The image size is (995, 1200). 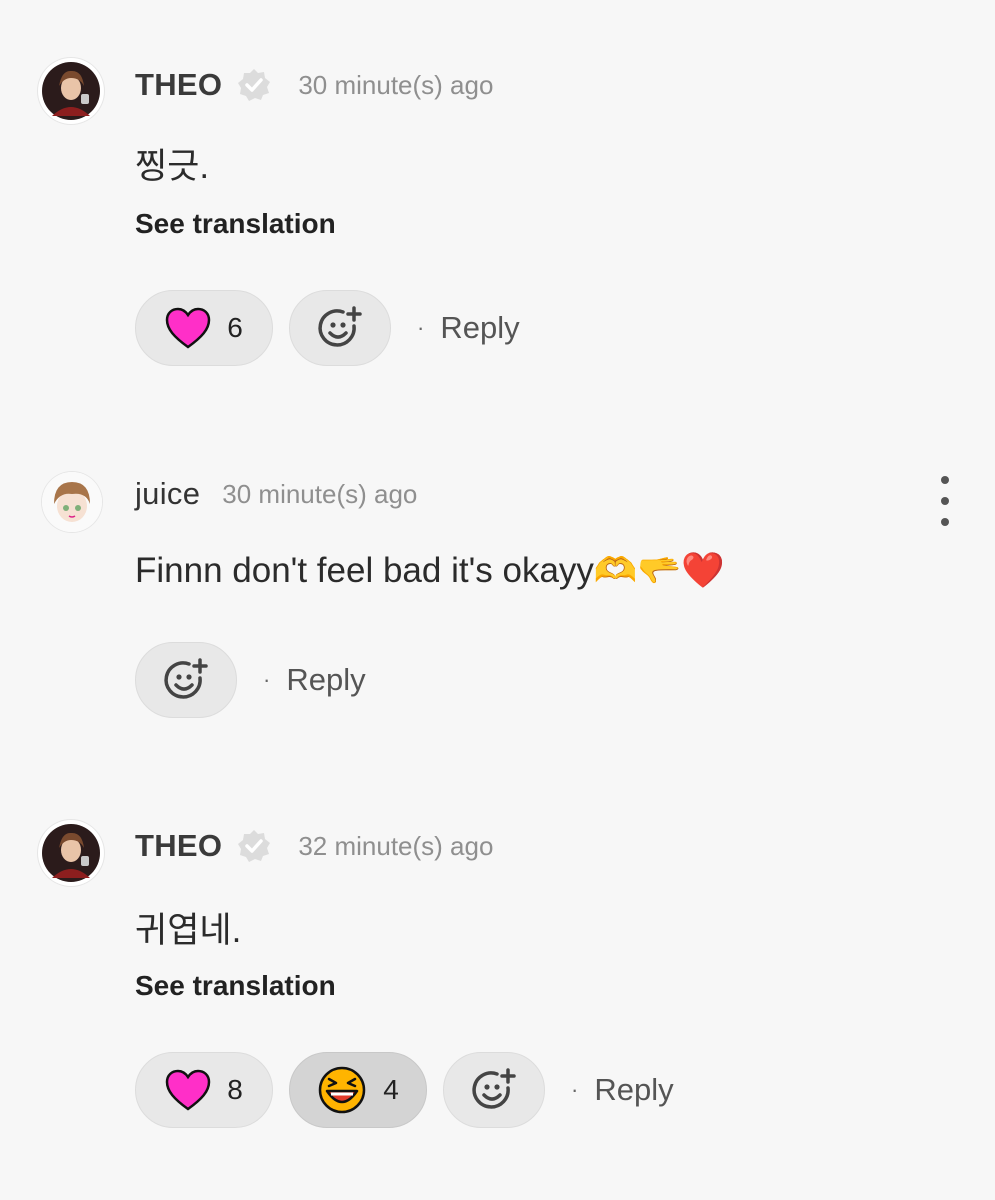 What do you see at coordinates (235, 1089) in the screenshot?
I see `reaction-count: 8` at bounding box center [235, 1089].